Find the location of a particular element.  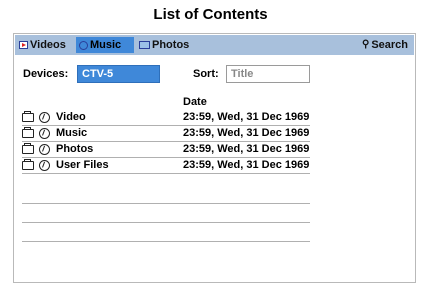

sort-label: Sort: is located at coordinates (206, 74).